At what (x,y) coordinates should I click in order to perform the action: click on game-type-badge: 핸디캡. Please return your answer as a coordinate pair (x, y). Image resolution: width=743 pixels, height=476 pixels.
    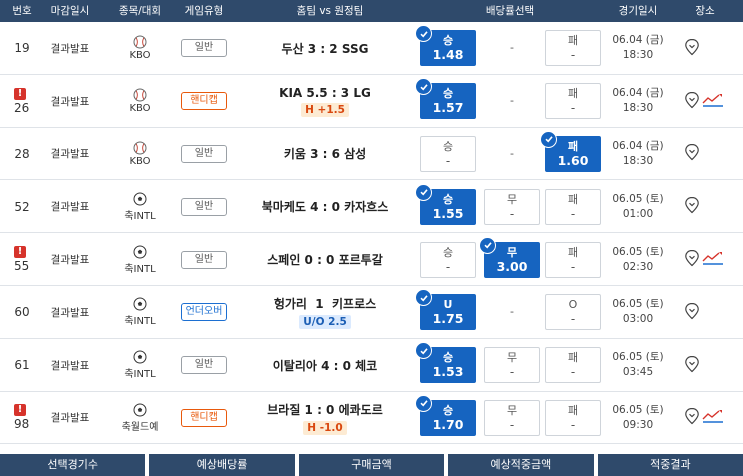
    Looking at the image, I should click on (204, 101).